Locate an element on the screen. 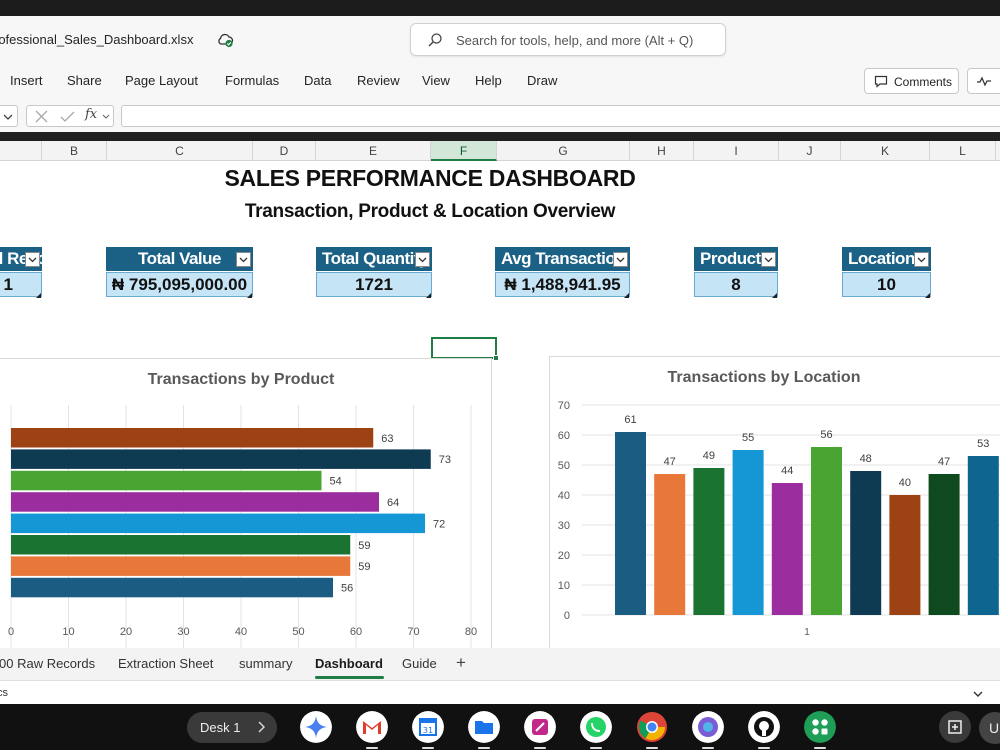 The image size is (1000, 750). column-header: J is located at coordinates (810, 151).